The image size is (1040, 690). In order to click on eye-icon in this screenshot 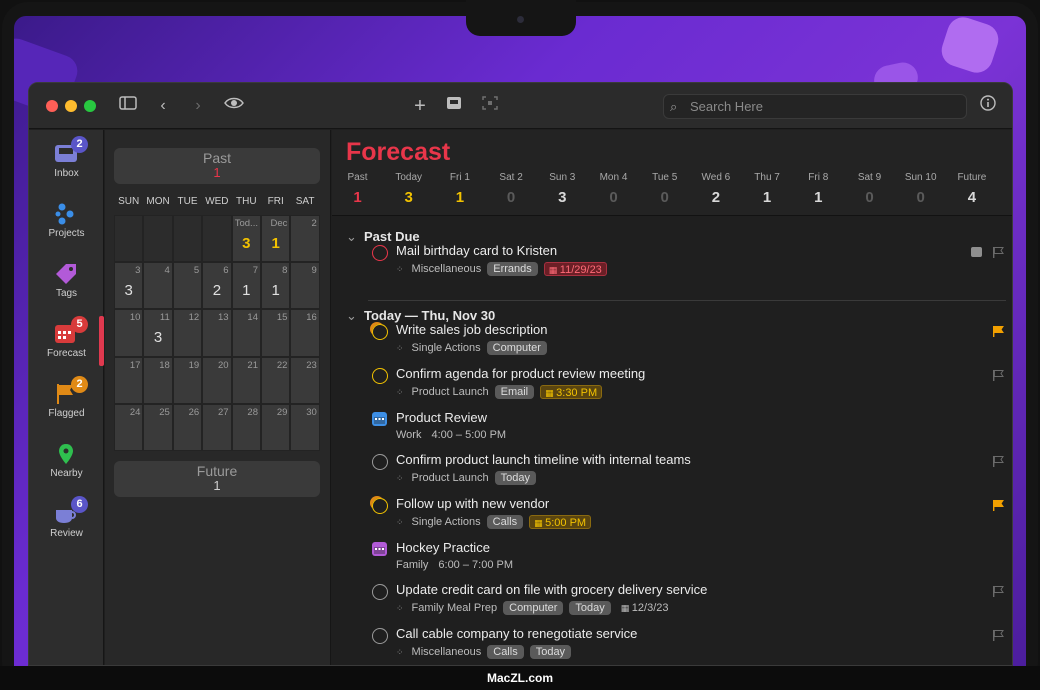, I will do `click(234, 106)`.